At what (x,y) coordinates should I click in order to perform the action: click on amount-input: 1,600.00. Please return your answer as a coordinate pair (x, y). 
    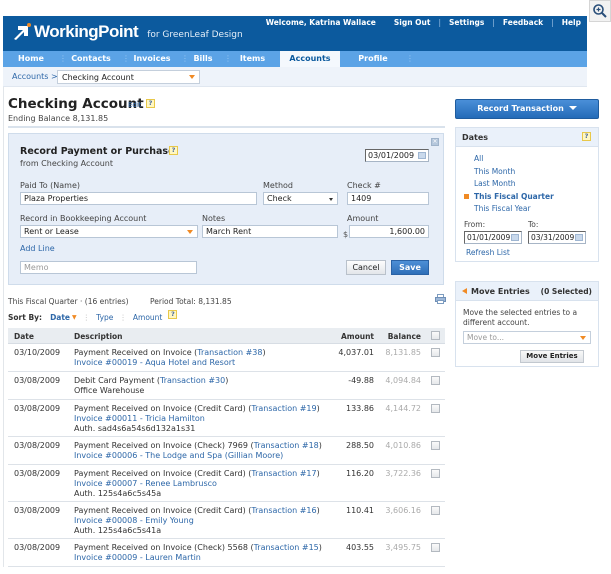
    Looking at the image, I should click on (389, 231).